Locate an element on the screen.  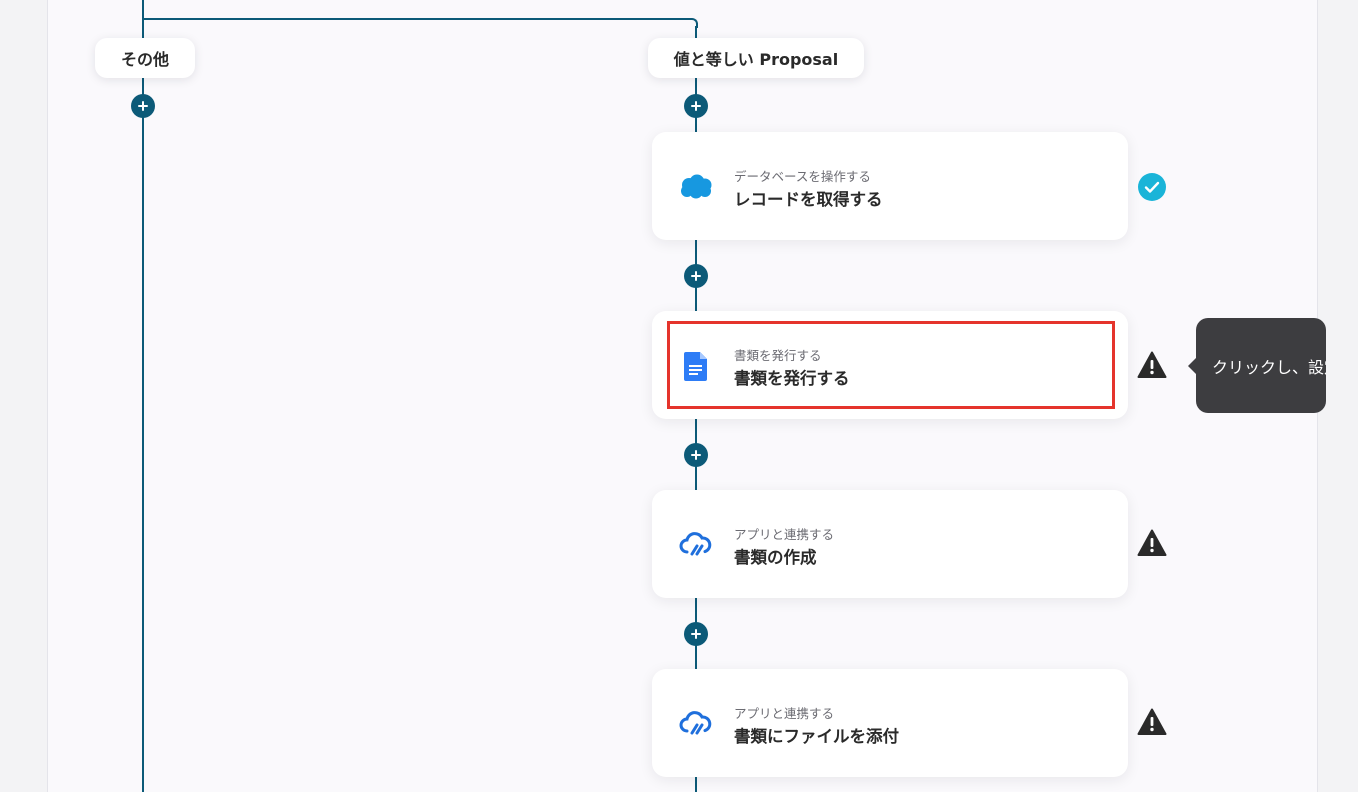
flow-step-card-create-document: アプリと連携する 書類の作成 is located at coordinates (890, 544).